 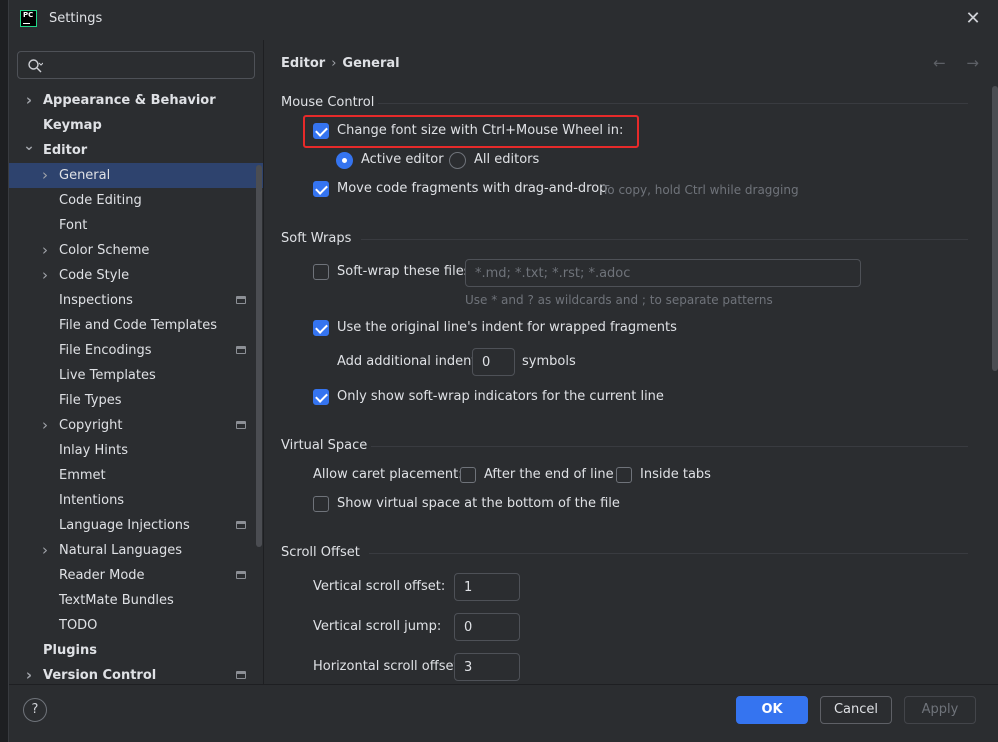 What do you see at coordinates (487, 667) in the screenshot?
I see `horizontal-scroll-offset-input` at bounding box center [487, 667].